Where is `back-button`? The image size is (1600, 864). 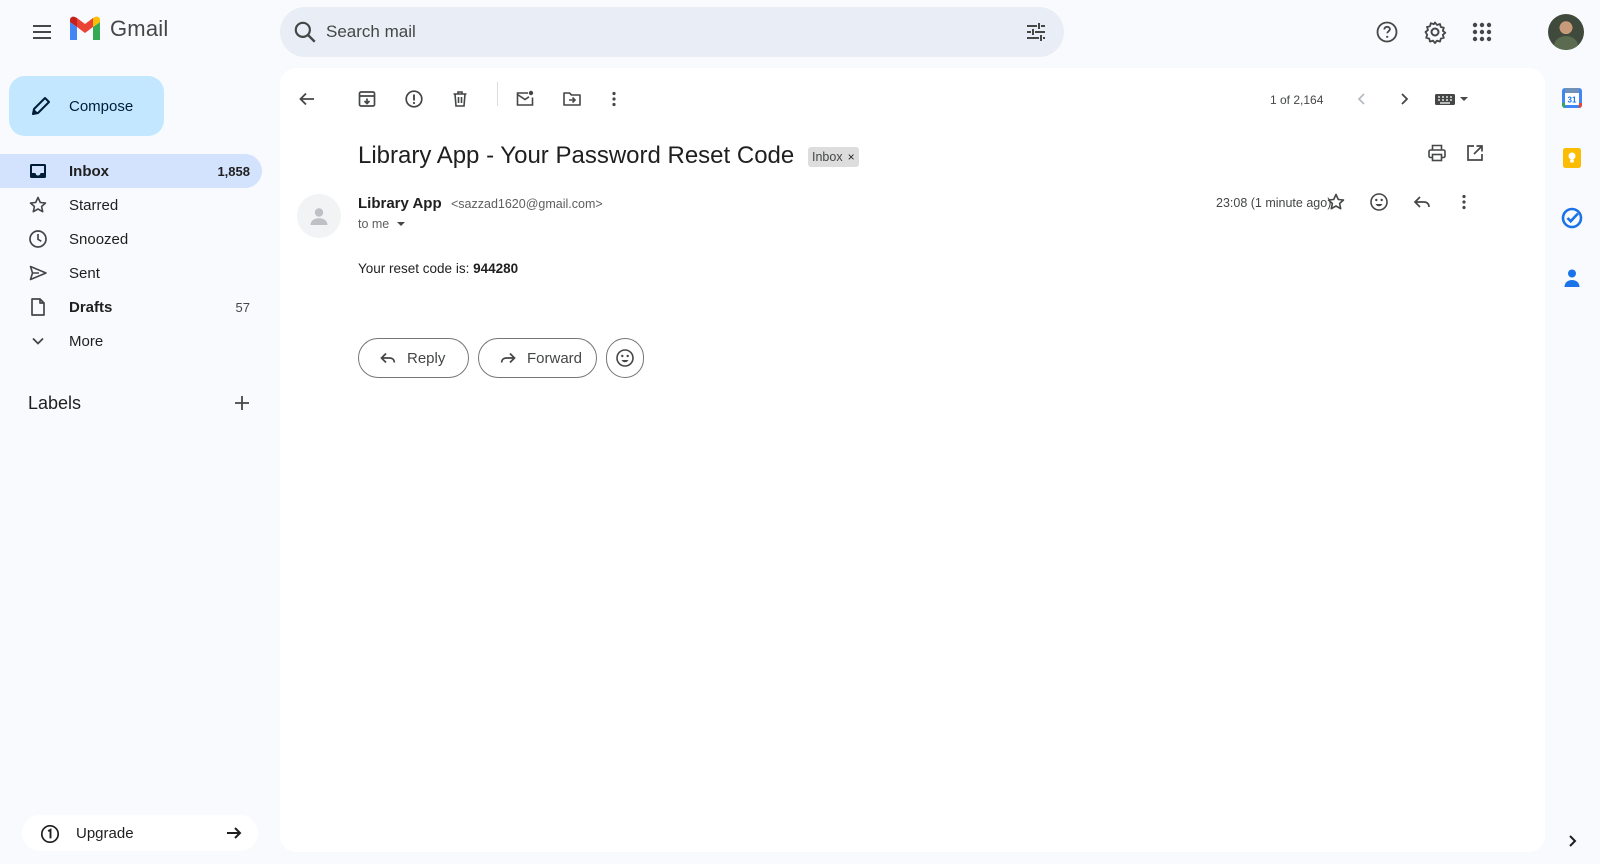
back-button is located at coordinates (307, 99).